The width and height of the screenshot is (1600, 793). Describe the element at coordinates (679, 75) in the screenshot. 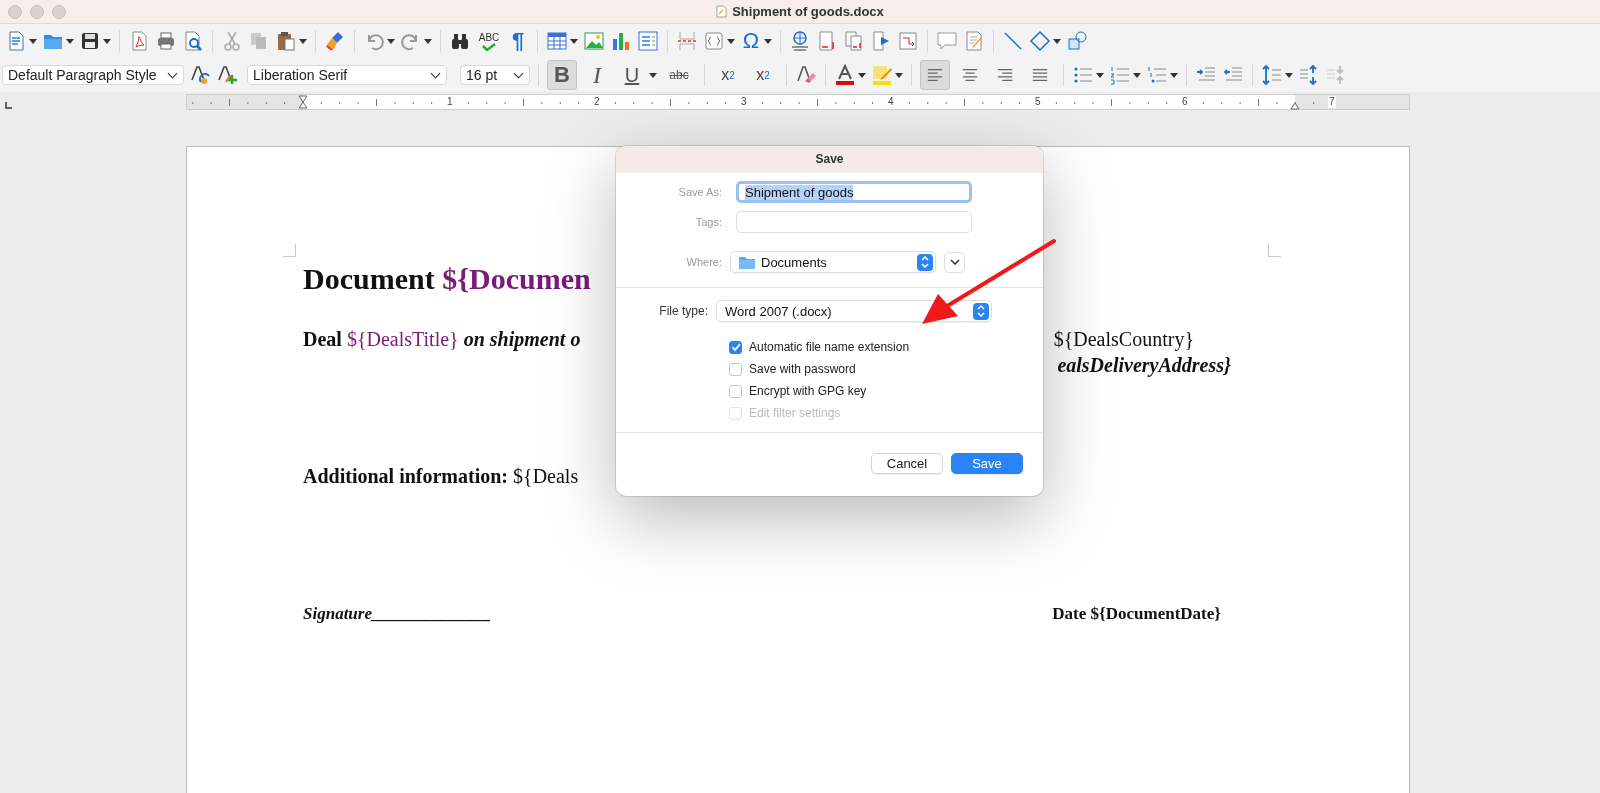

I see `strikethrough-button: abc` at that location.